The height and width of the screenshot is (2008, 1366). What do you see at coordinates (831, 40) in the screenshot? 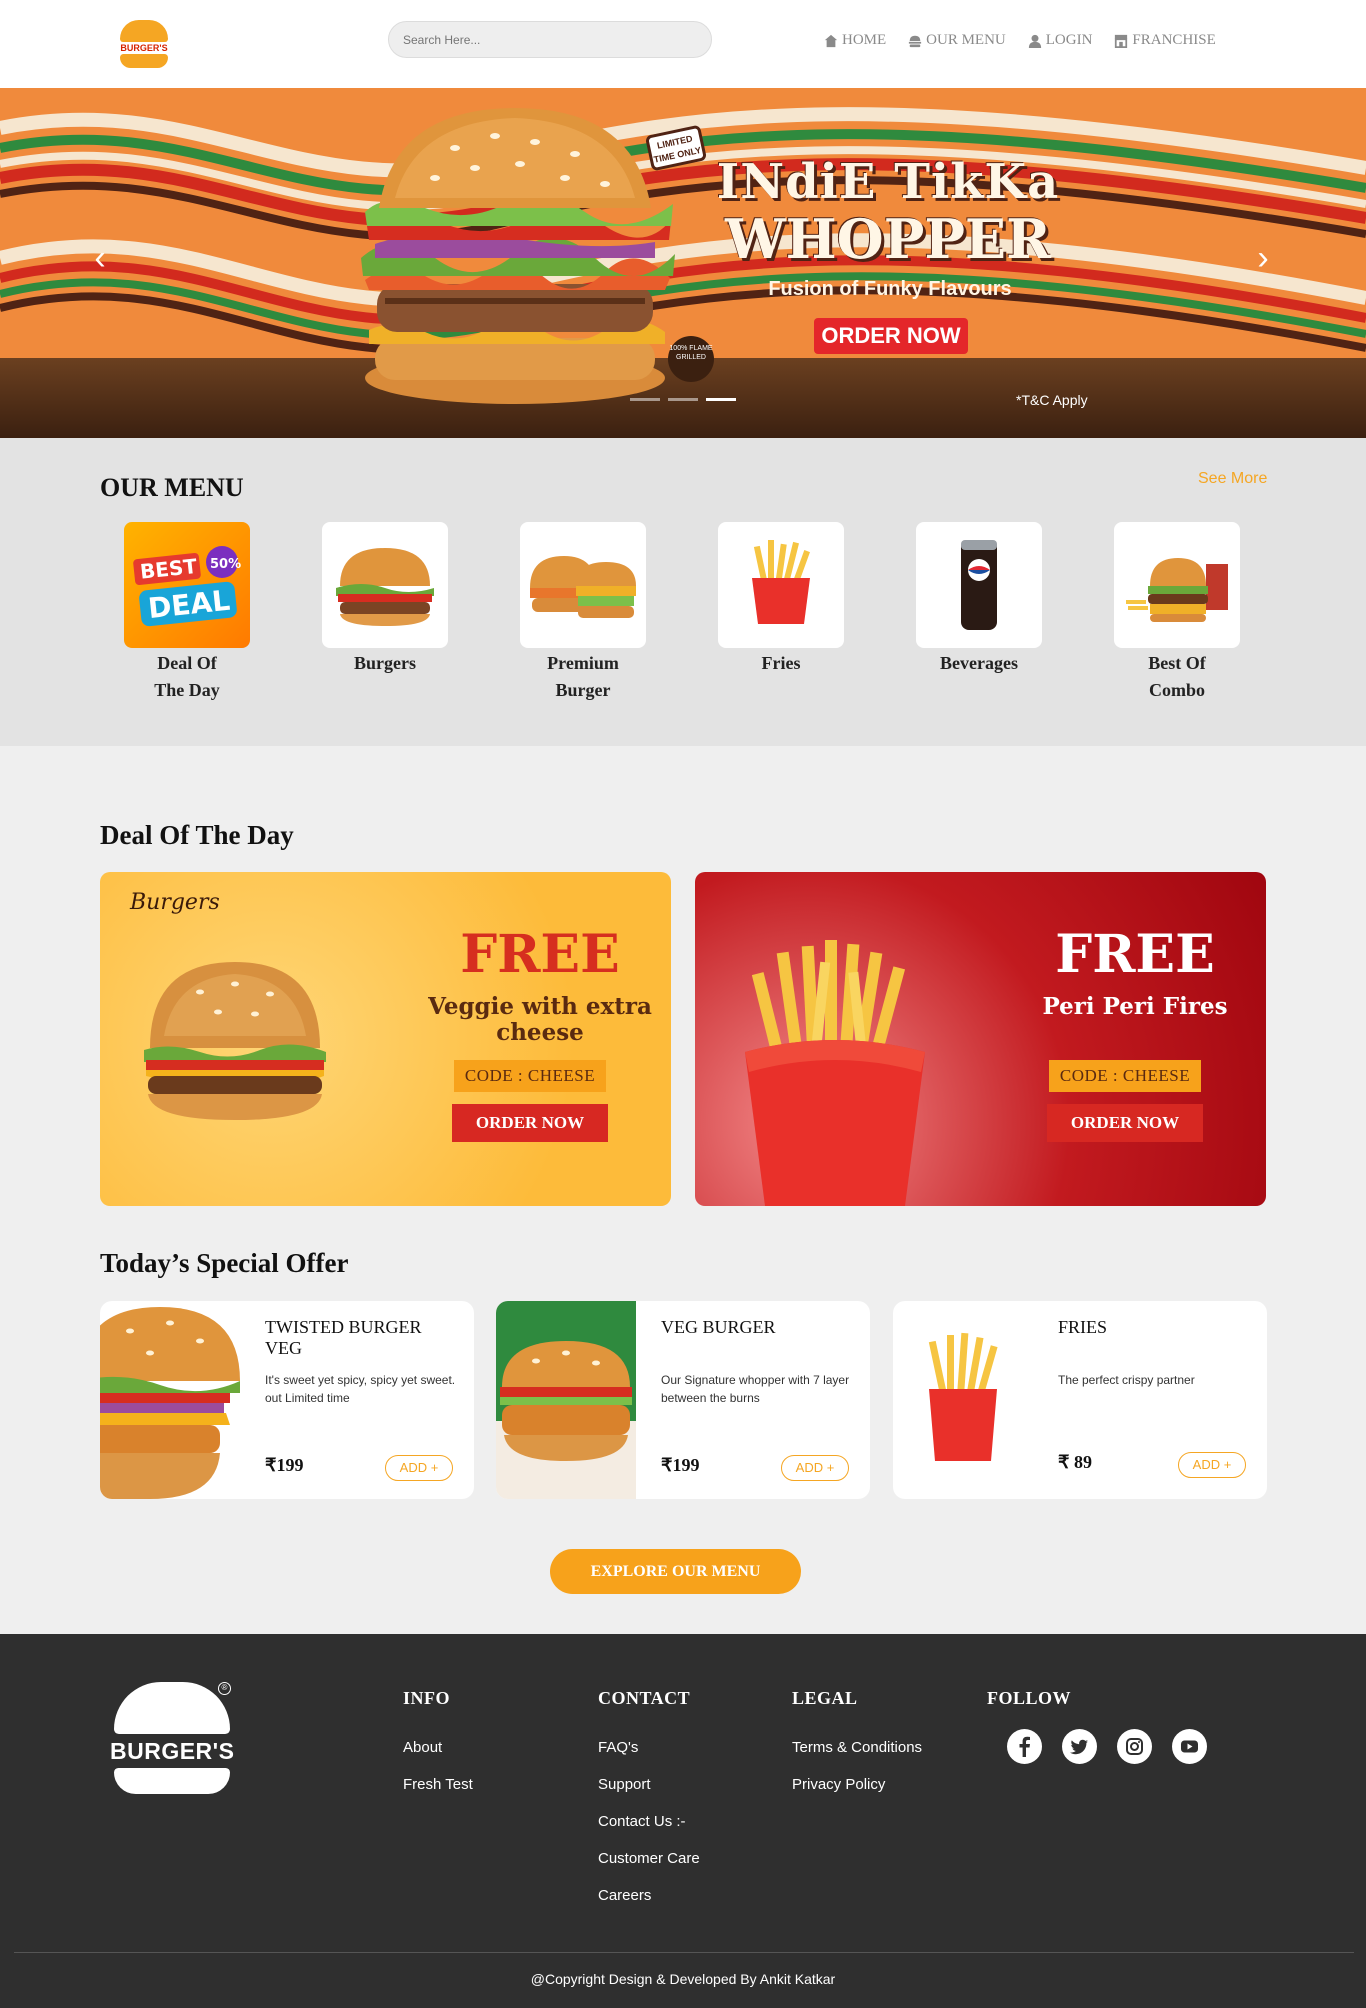
I see `home-icon` at bounding box center [831, 40].